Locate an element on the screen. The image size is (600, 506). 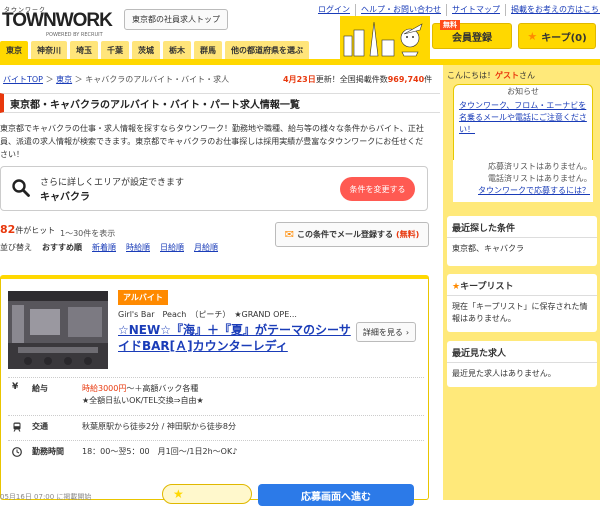
greeting-suffix: さん is located at coordinates (527, 75).